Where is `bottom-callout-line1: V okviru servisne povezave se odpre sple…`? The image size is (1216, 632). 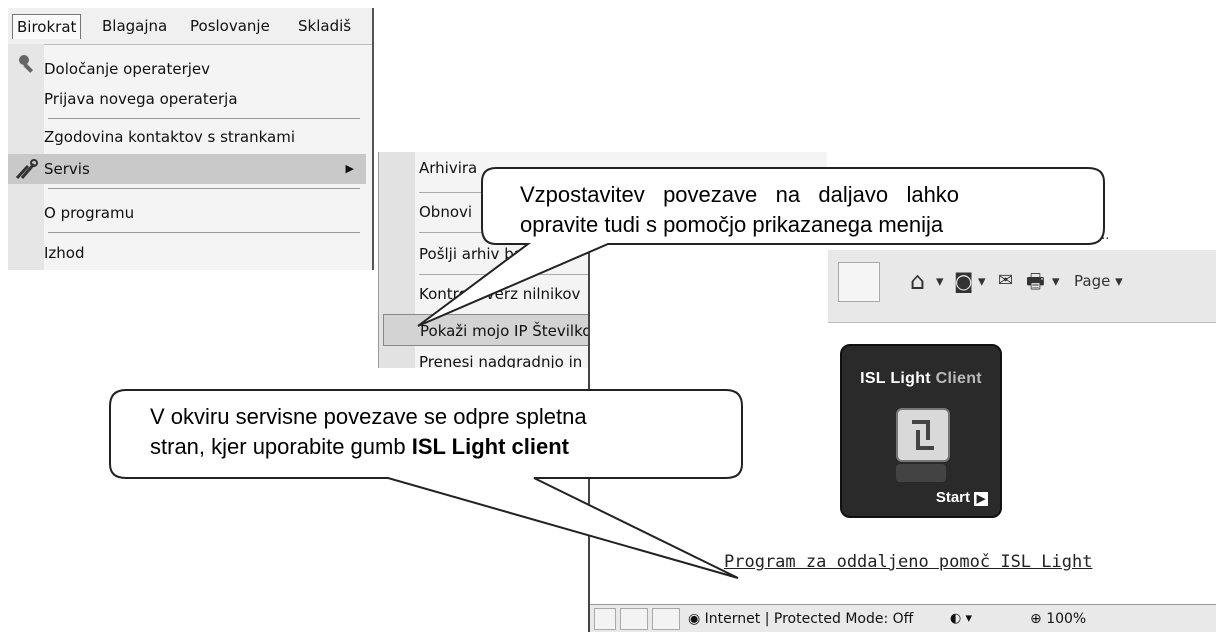 bottom-callout-line1: V okviru servisne povezave se odpre sple… is located at coordinates (368, 416).